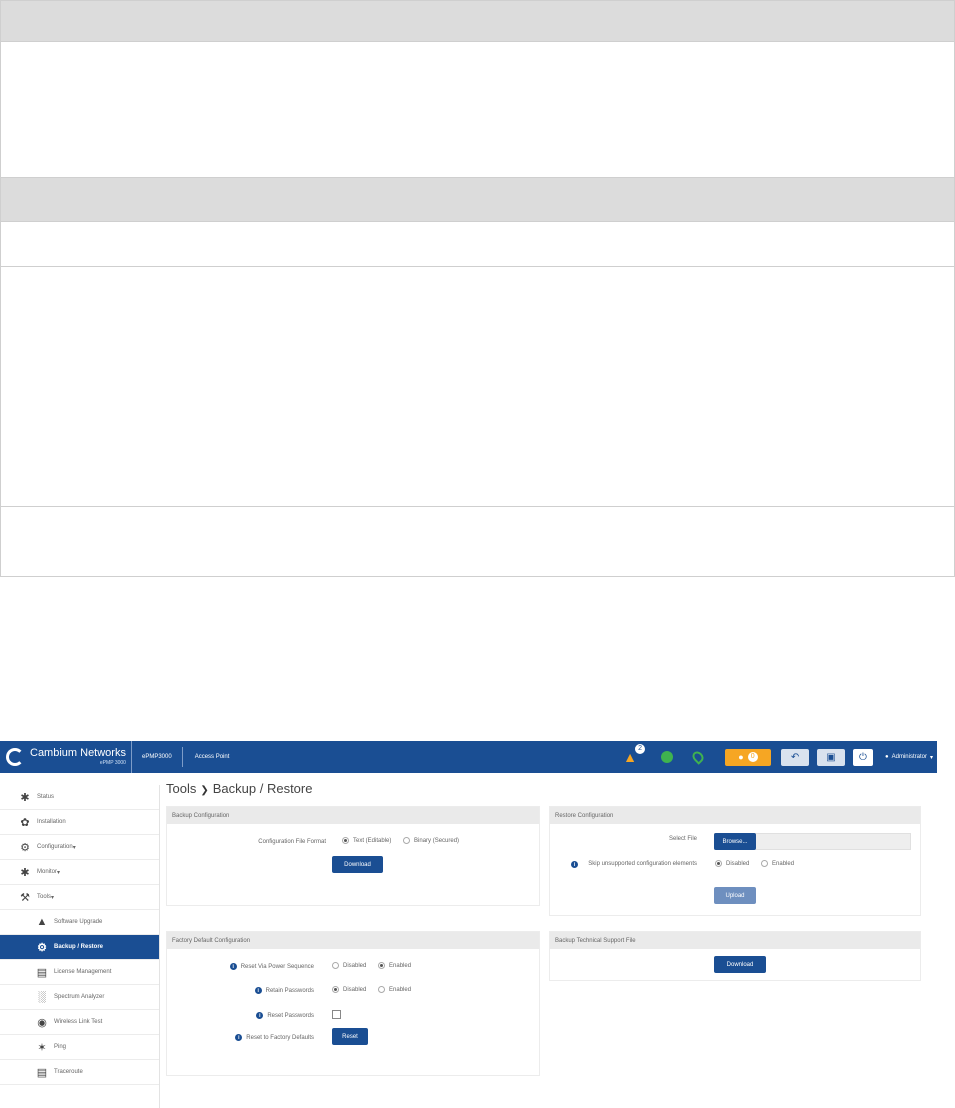  I want to click on reset-button: Reset, so click(350, 1036).